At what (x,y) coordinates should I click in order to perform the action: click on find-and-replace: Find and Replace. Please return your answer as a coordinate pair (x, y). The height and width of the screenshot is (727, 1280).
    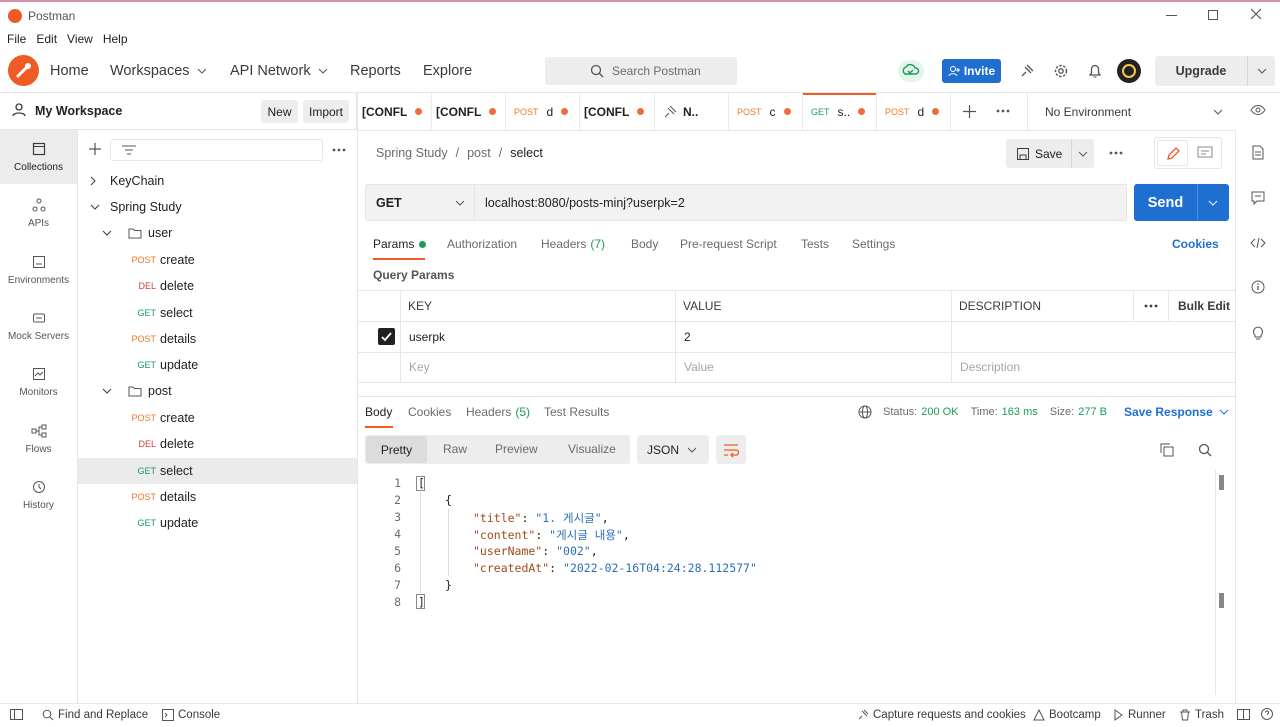
    Looking at the image, I should click on (95, 715).